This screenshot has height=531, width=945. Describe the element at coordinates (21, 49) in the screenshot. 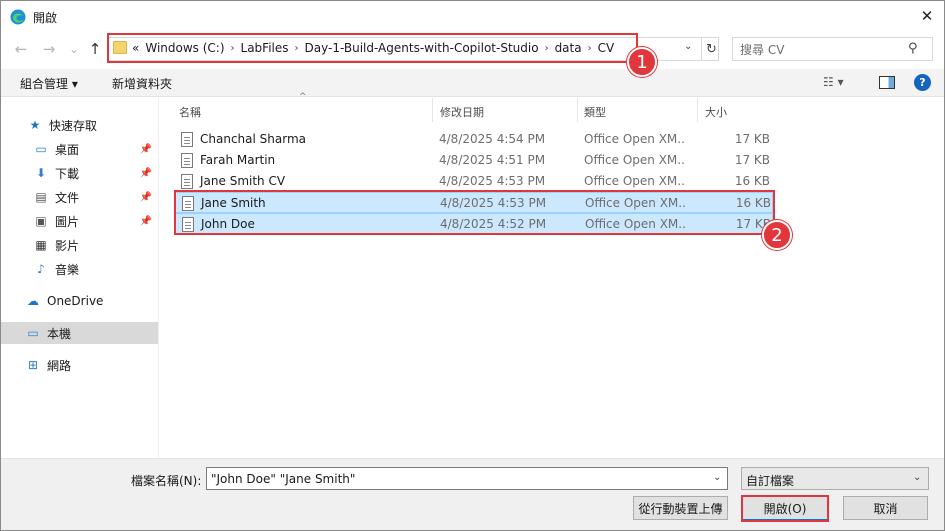

I see `back-arrow-icon: ←` at that location.